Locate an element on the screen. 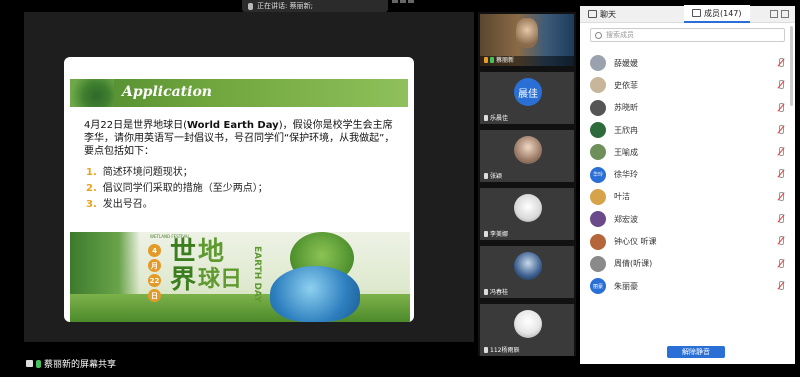  tab-label: 聊天 is located at coordinates (608, 14).